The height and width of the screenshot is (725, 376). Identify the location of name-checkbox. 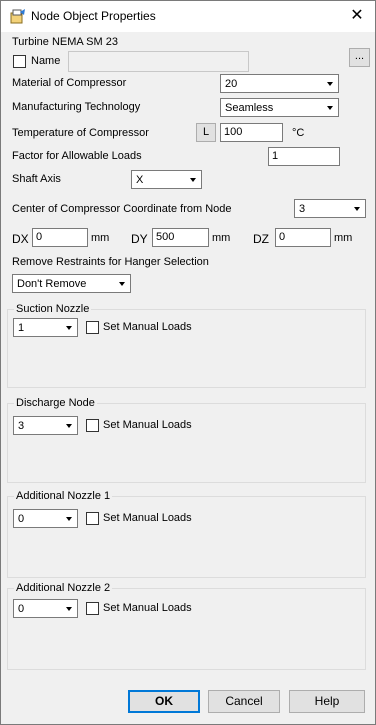
(19, 61).